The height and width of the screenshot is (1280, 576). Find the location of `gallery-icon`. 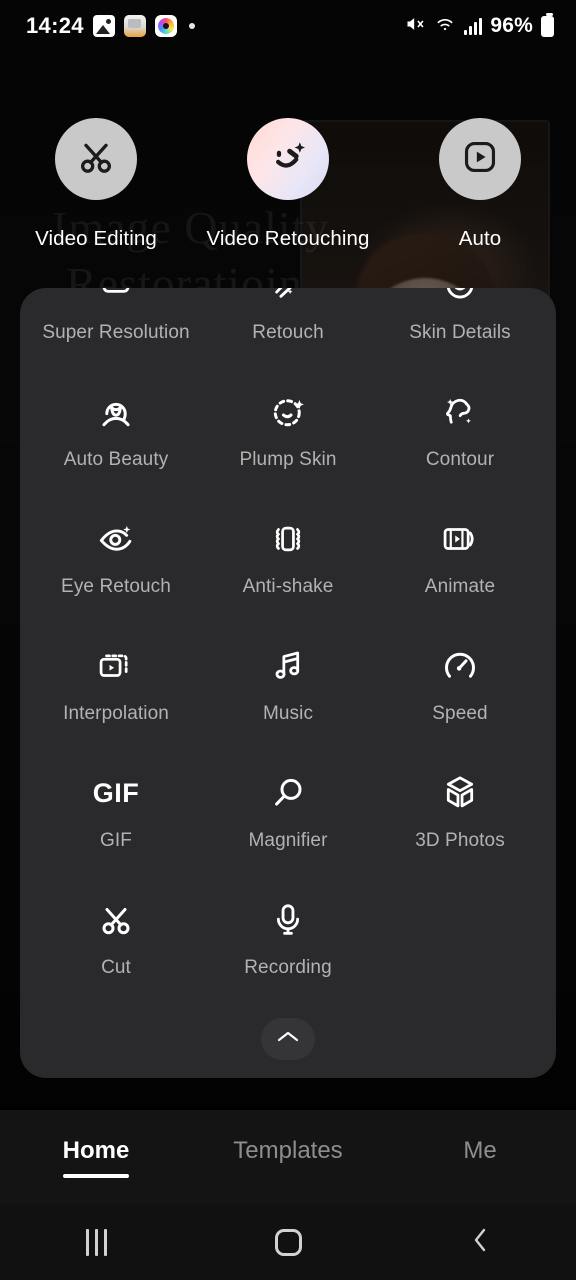

gallery-icon is located at coordinates (103, 26).